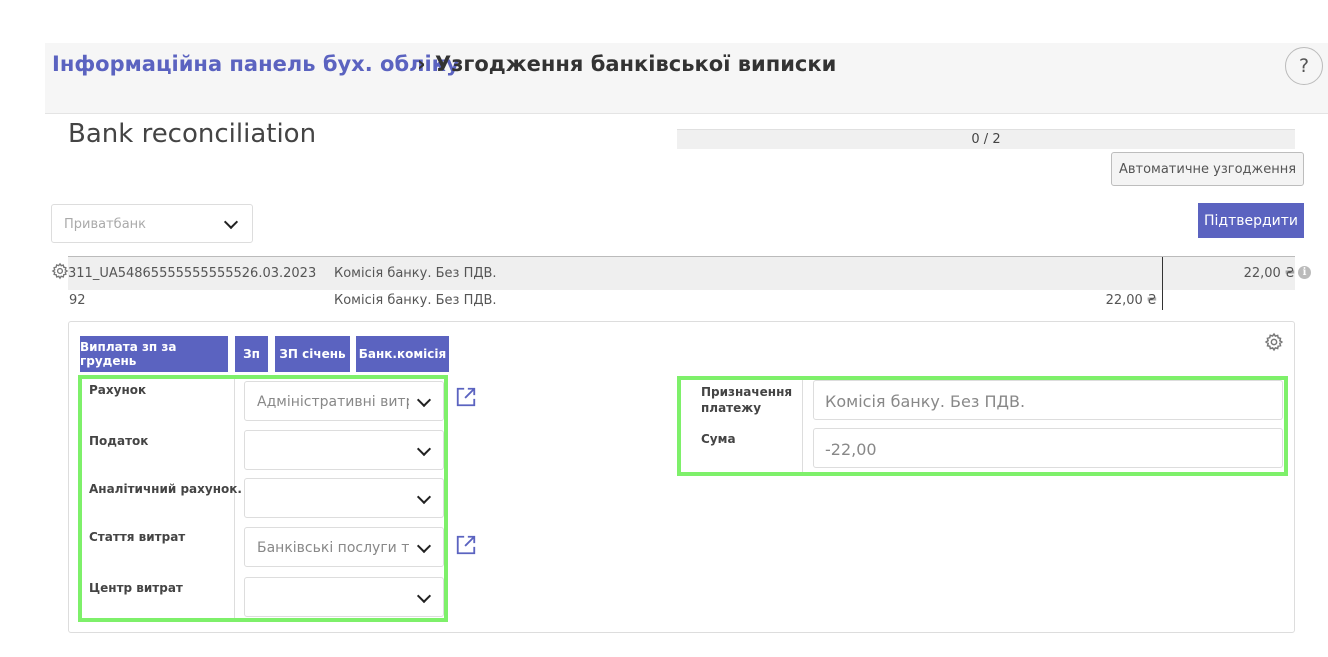 Image resolution: width=1328 pixels, height=657 pixels. What do you see at coordinates (344, 597) in the screenshot?
I see `cost-center-select` at bounding box center [344, 597].